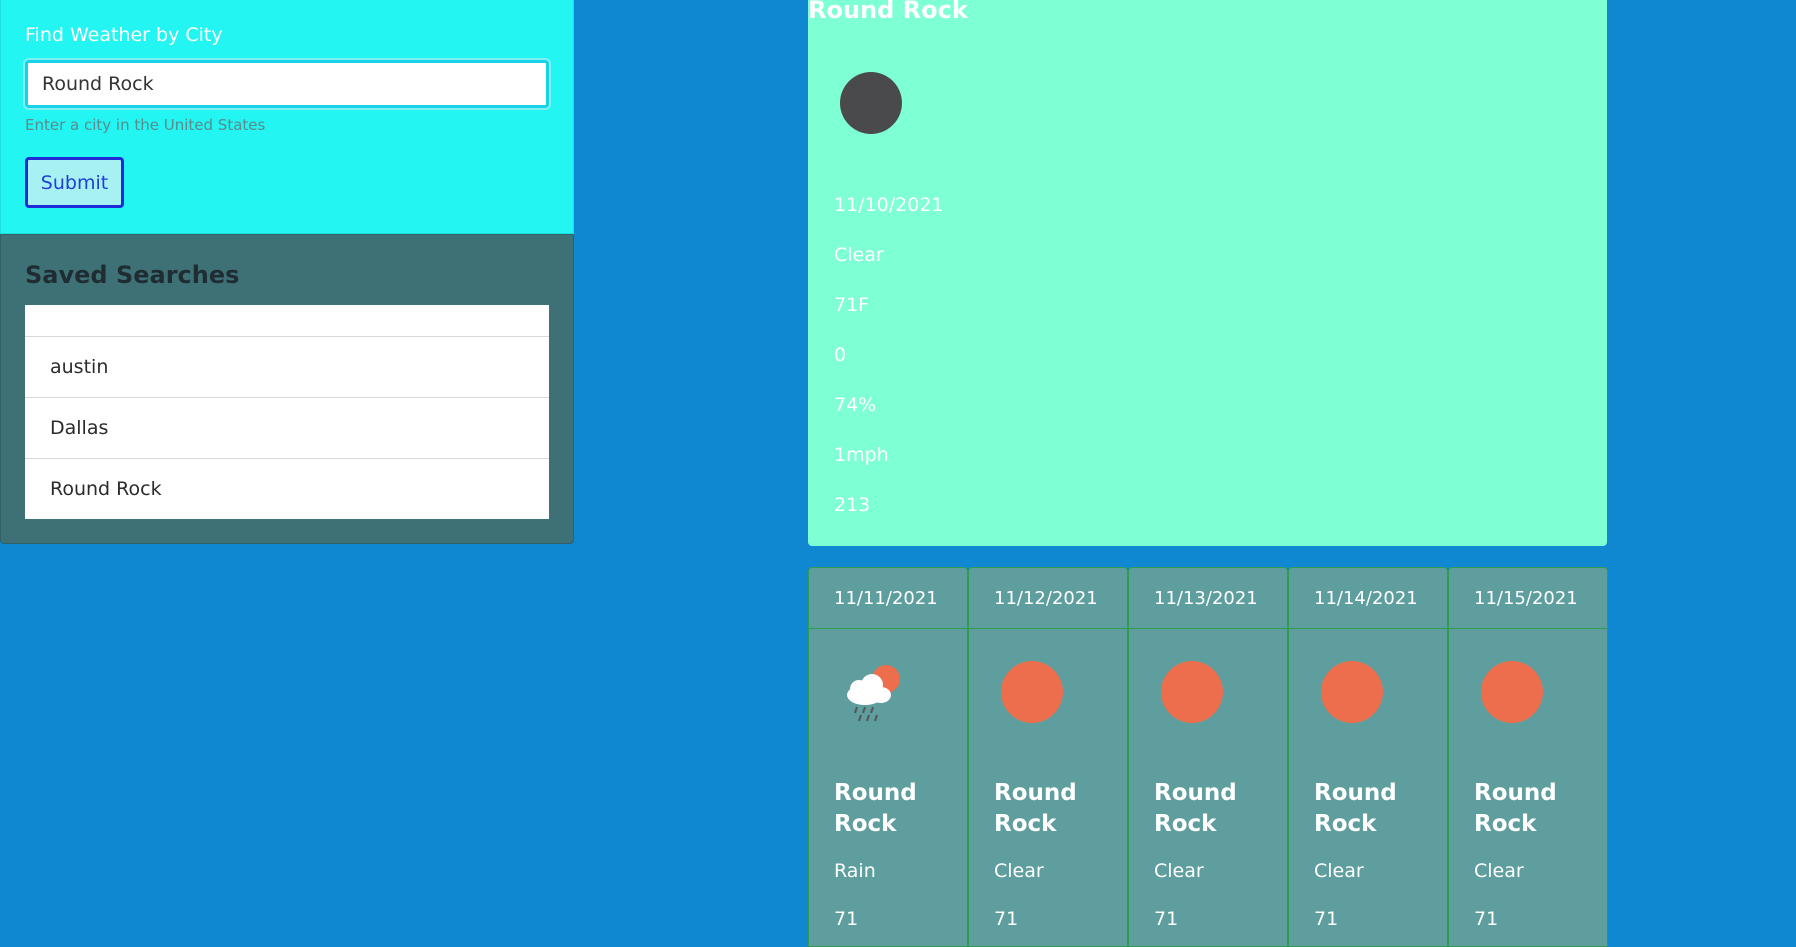 The height and width of the screenshot is (947, 1796). What do you see at coordinates (1208, 598) in the screenshot?
I see `forecast-date: 11/13/2021` at bounding box center [1208, 598].